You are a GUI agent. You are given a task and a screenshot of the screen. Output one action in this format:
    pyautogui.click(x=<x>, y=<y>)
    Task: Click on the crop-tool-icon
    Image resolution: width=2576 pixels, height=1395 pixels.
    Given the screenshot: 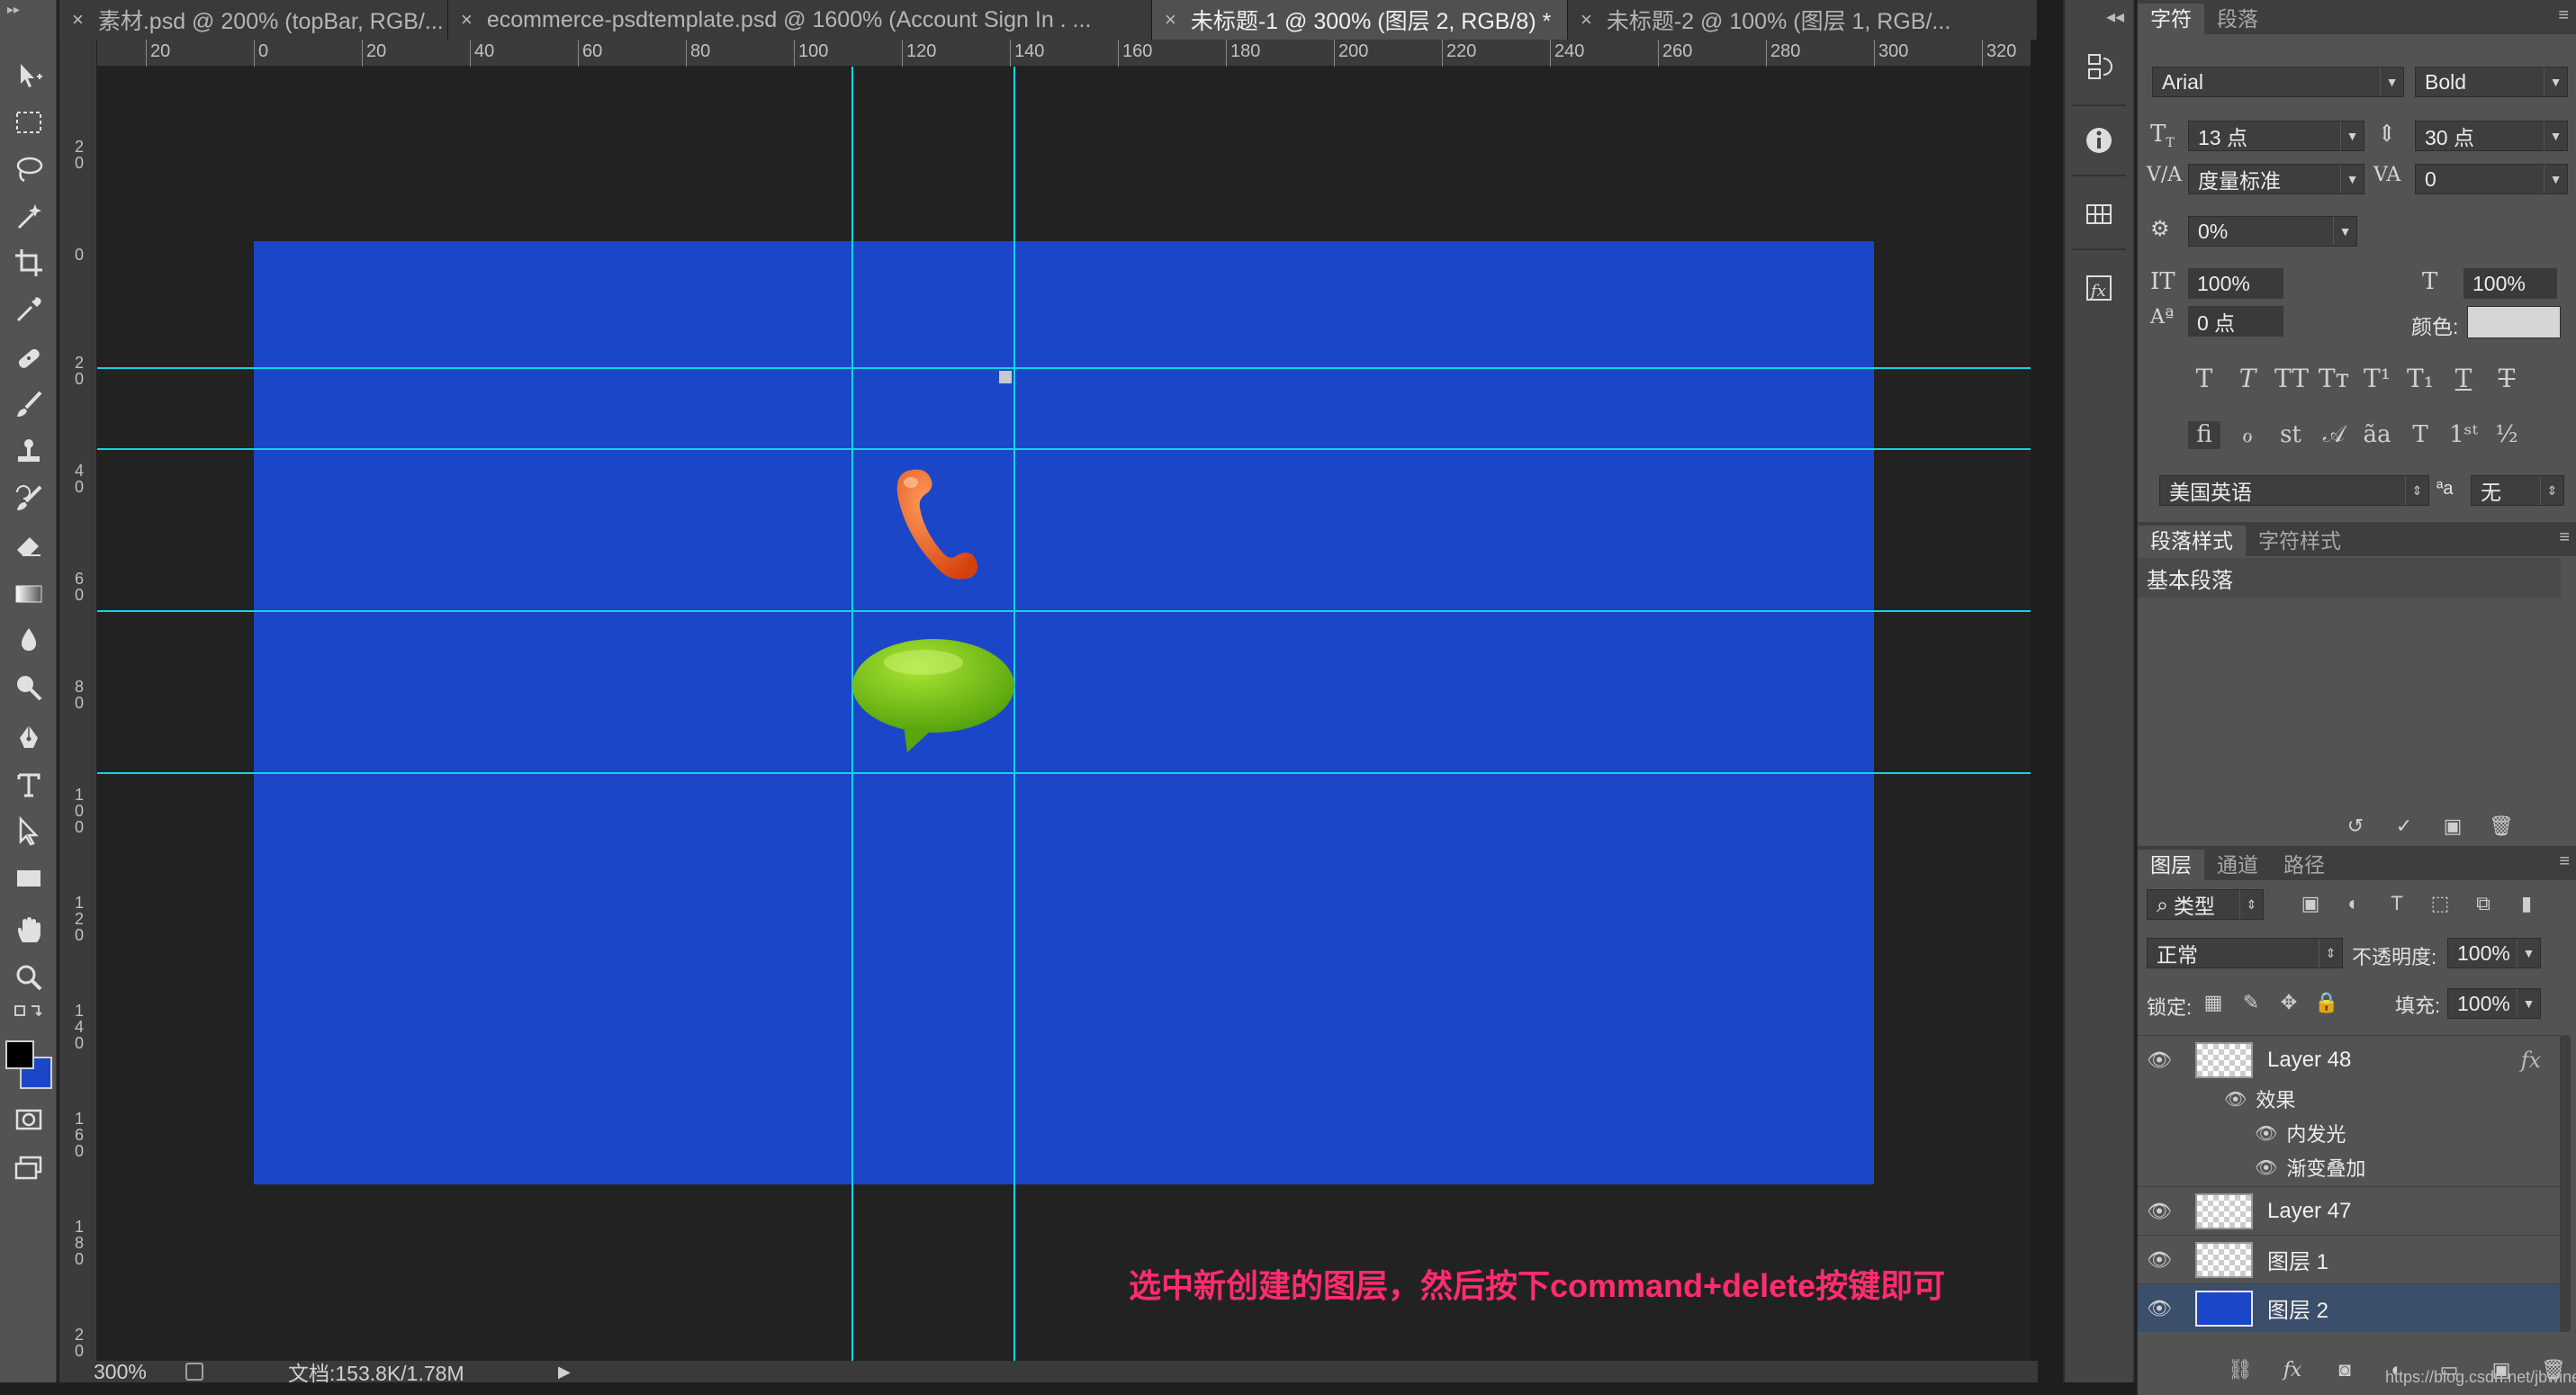 What is the action you would take?
    pyautogui.click(x=28, y=262)
    